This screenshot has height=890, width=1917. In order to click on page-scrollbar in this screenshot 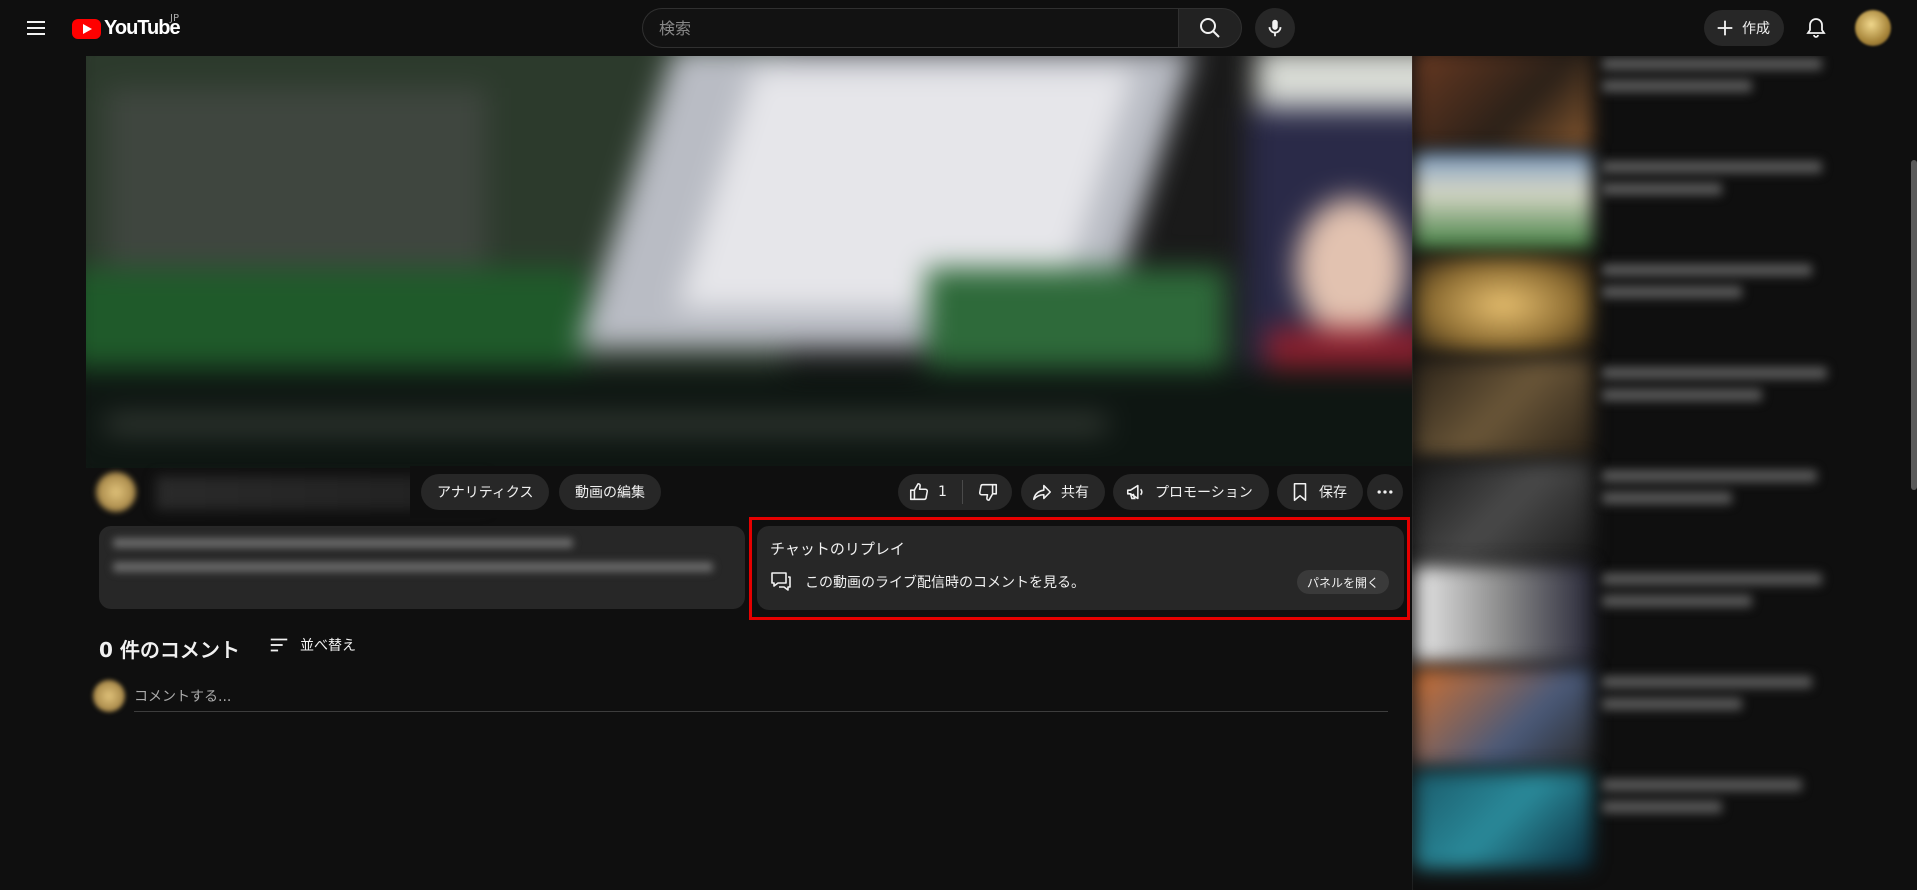, I will do `click(1914, 325)`.